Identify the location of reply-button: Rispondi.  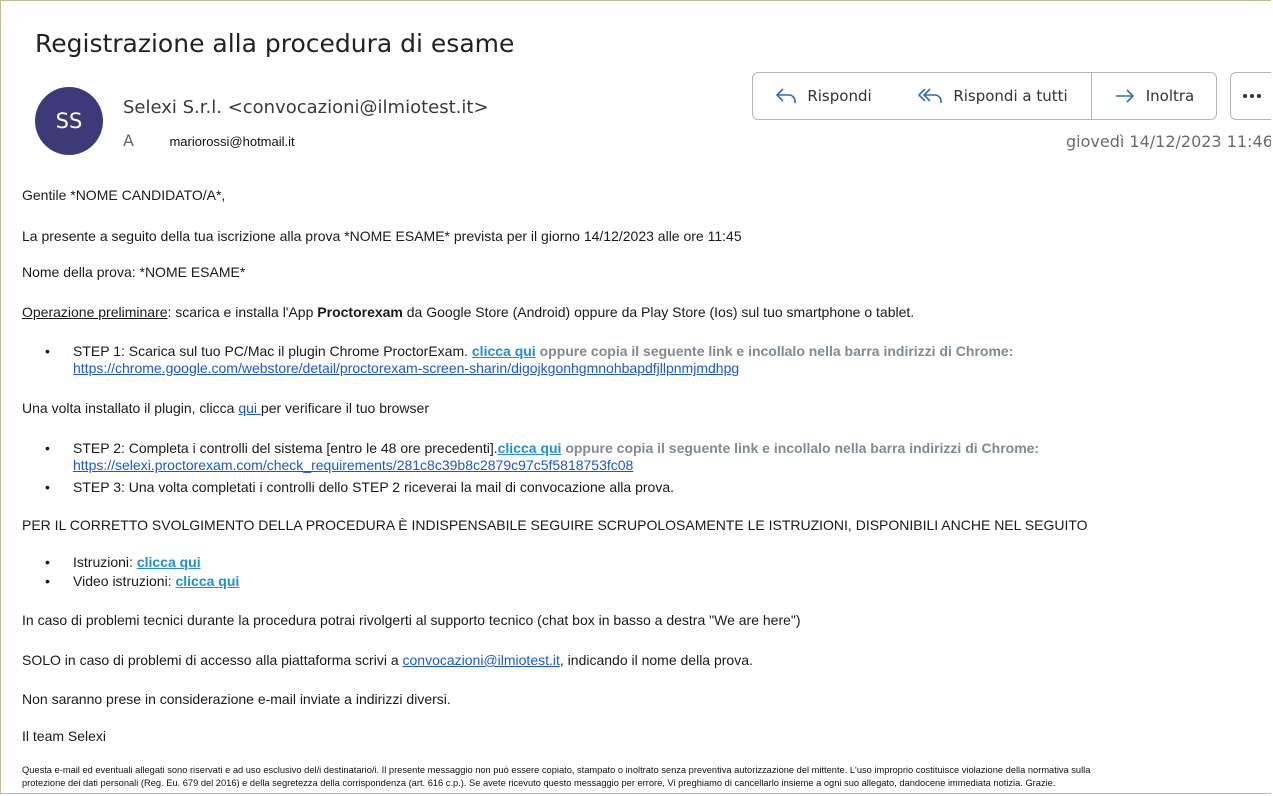
(823, 96).